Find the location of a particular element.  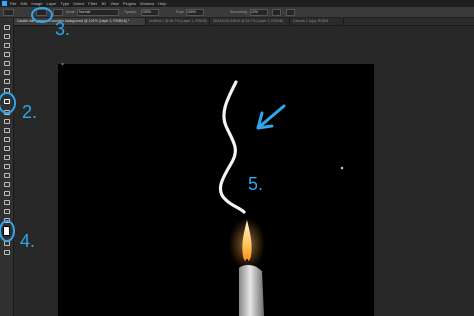

annotation-step-5: 5. is located at coordinates (256, 184).